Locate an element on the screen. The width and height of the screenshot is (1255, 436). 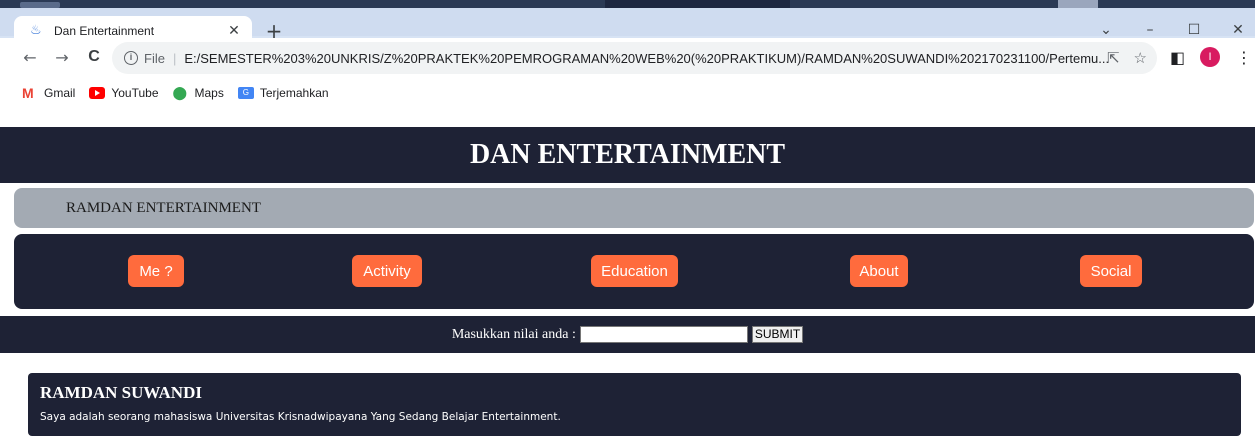
translate-icon: G is located at coordinates (245, 93).